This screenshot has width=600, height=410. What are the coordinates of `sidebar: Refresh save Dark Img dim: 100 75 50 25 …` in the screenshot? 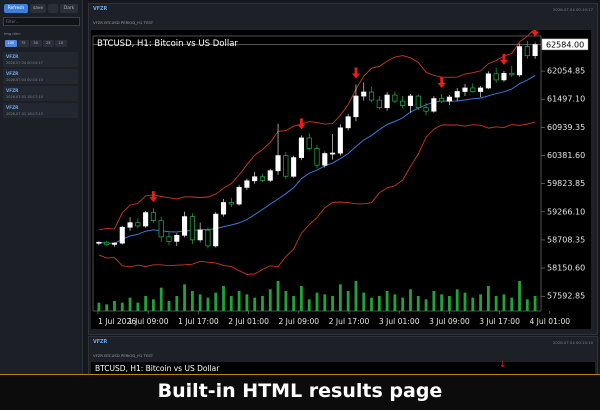 It's located at (41, 187).